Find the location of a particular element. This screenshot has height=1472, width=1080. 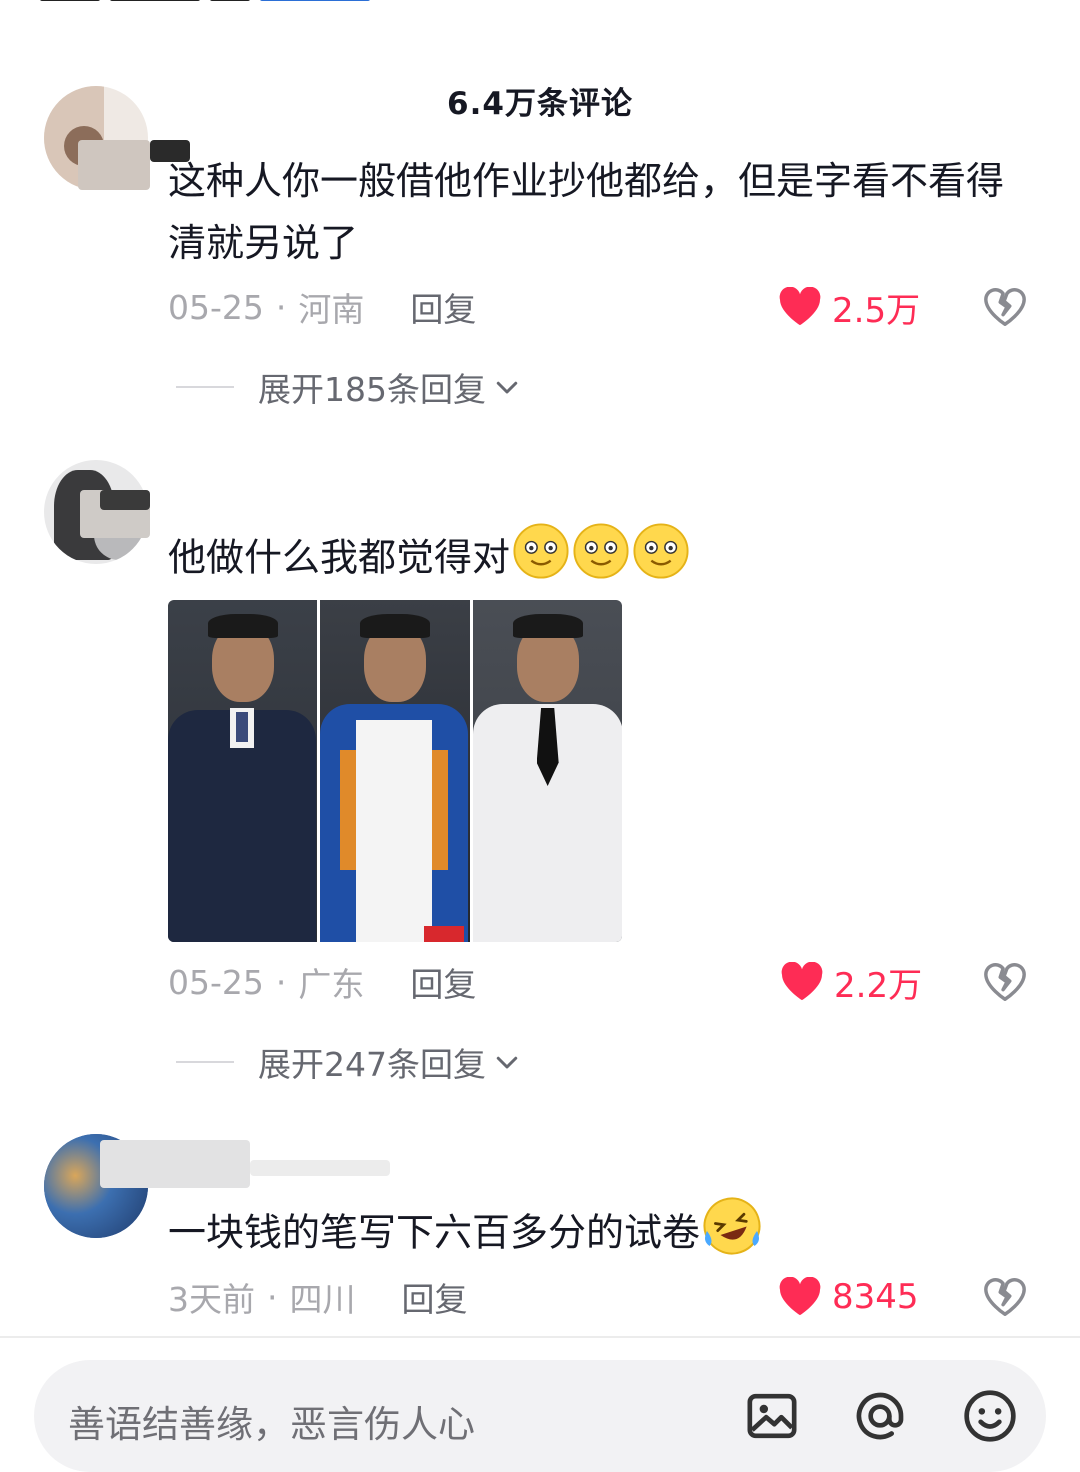

comment-text: 一块钱的笔写下六百多分的试卷 is located at coordinates (603, 1235).